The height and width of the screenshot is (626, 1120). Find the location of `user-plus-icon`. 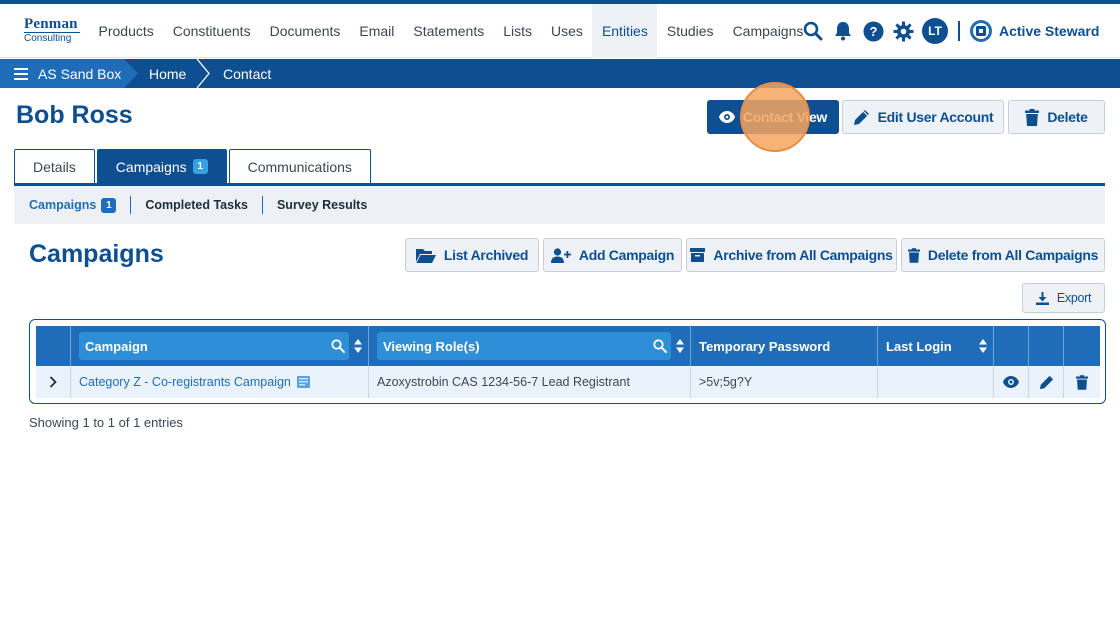

user-plus-icon is located at coordinates (560, 255).